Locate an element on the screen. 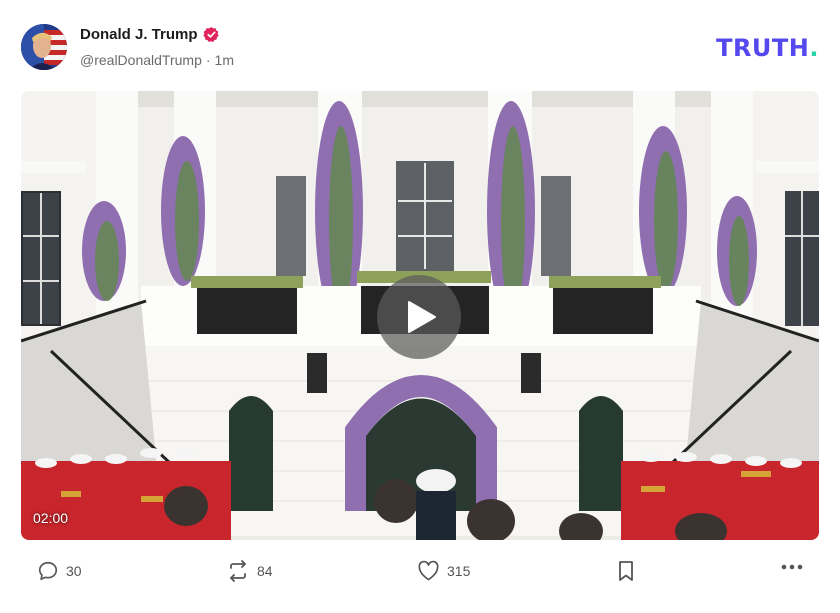 The width and height of the screenshot is (840, 613). author-name-row: Donald J. Trump is located at coordinates (150, 34).